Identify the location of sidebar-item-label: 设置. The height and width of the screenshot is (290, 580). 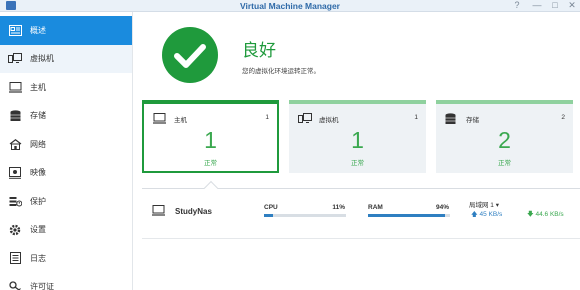
(38, 230).